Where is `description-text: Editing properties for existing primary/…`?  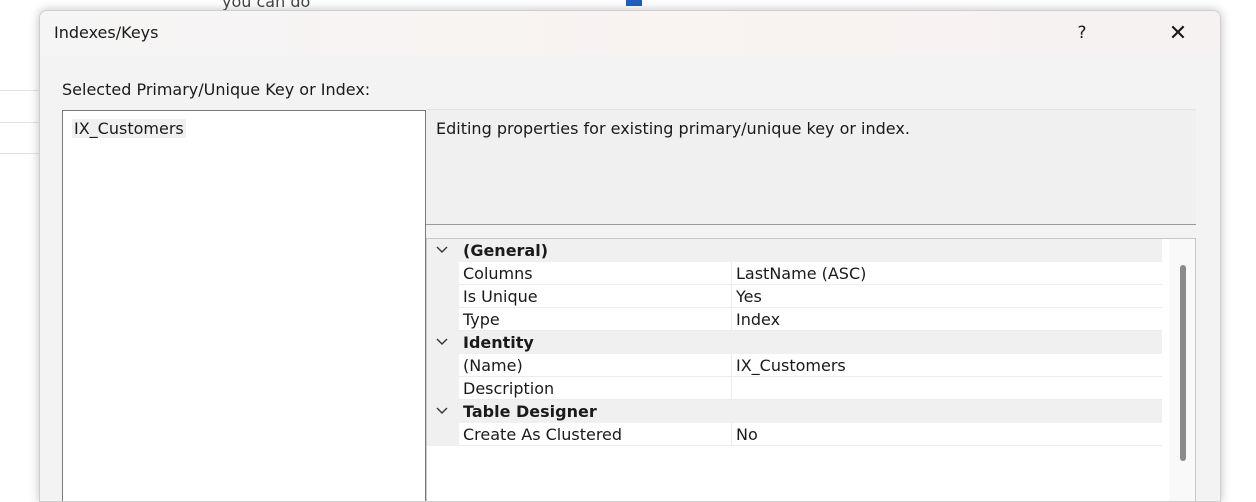
description-text: Editing properties for existing primary/… is located at coordinates (673, 128).